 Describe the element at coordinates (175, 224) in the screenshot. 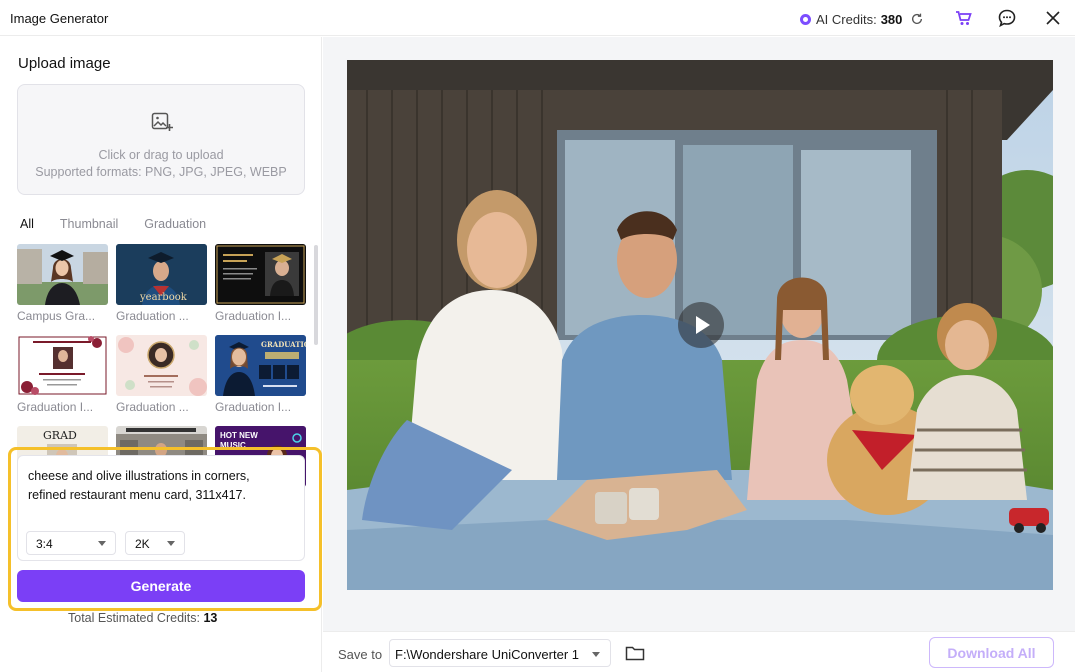

I see `tab-graduation: Graduation` at that location.